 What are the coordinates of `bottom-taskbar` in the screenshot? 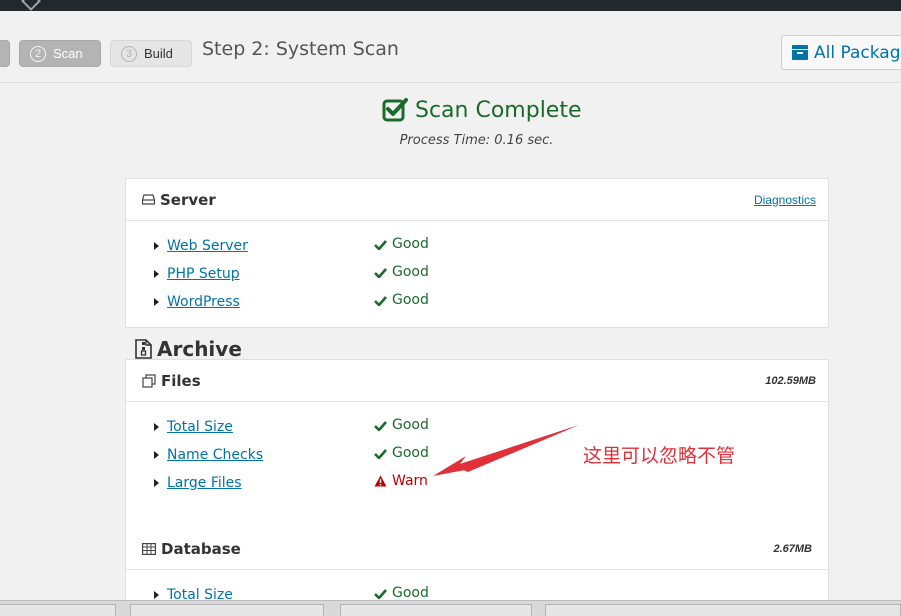 It's located at (450, 608).